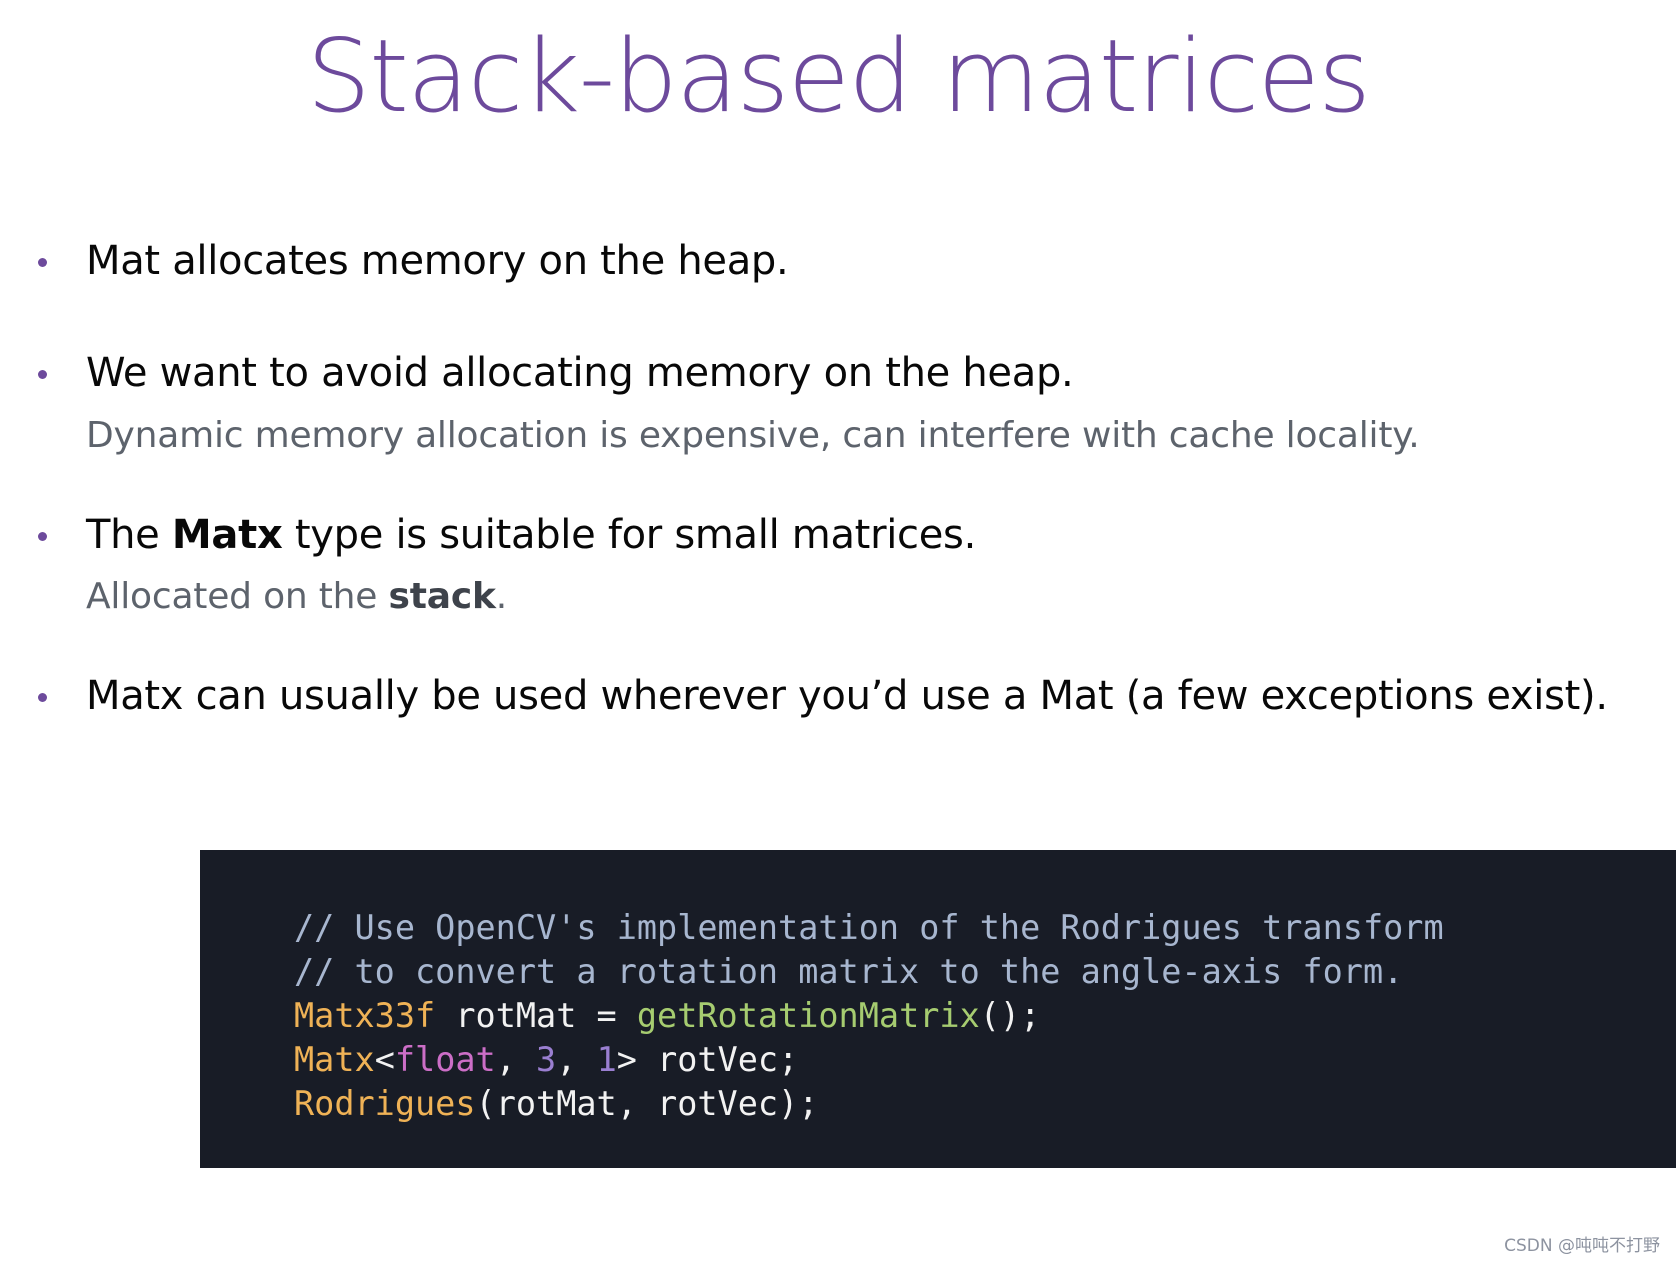 Image resolution: width=1676 pixels, height=1268 pixels. I want to click on bullet-sub-text-emphasis: stack, so click(442, 597).